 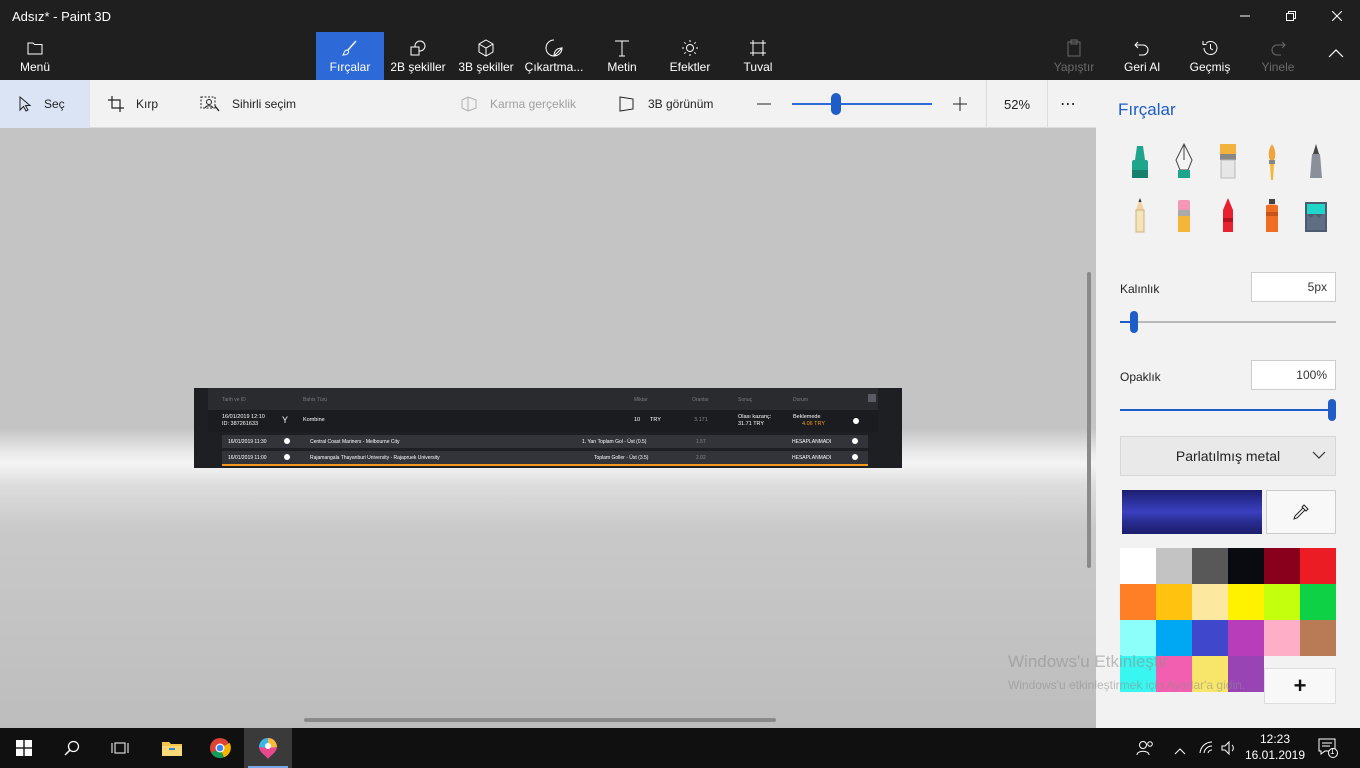 I want to click on redo-label: Yinele, so click(x=1278, y=67).